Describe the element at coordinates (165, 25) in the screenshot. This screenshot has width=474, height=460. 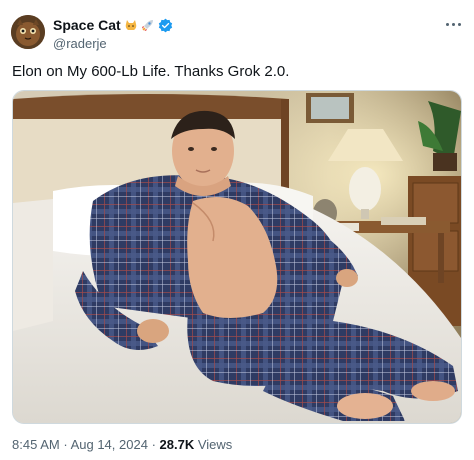
I see `verified-badge-icon` at that location.